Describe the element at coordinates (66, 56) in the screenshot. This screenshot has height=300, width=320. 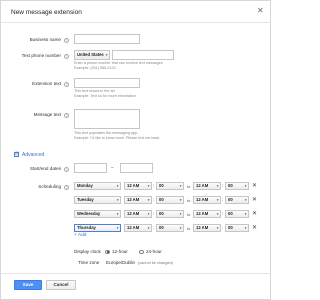
I see `phone-help-icon: ?` at that location.